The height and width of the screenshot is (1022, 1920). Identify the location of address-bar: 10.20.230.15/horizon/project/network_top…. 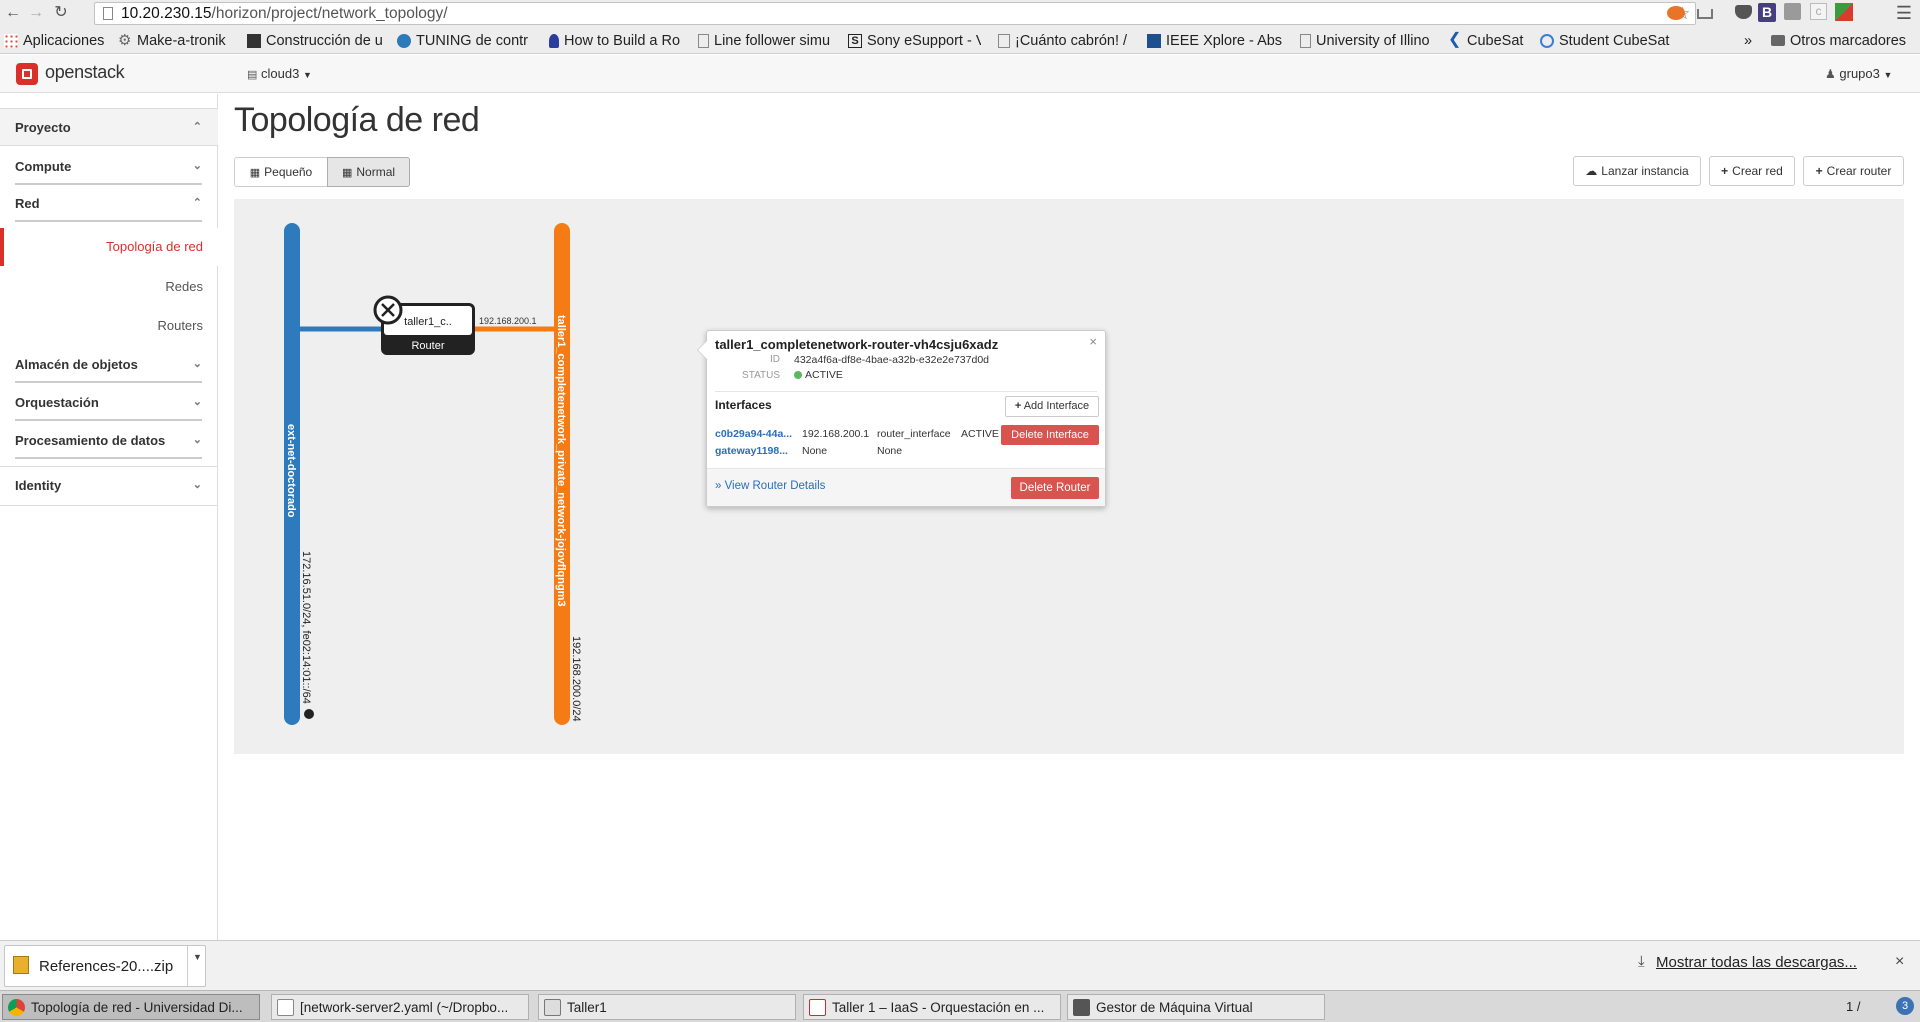
(895, 13).